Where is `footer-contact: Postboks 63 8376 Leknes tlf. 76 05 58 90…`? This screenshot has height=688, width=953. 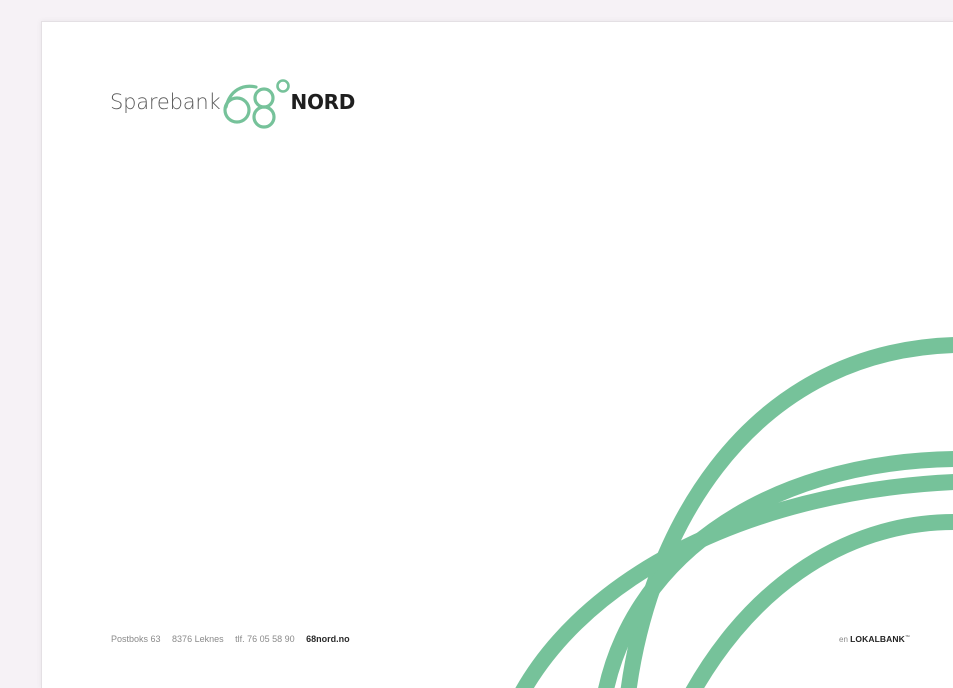
footer-contact: Postboks 63 8376 Leknes tlf. 76 05 58 90… is located at coordinates (235, 639).